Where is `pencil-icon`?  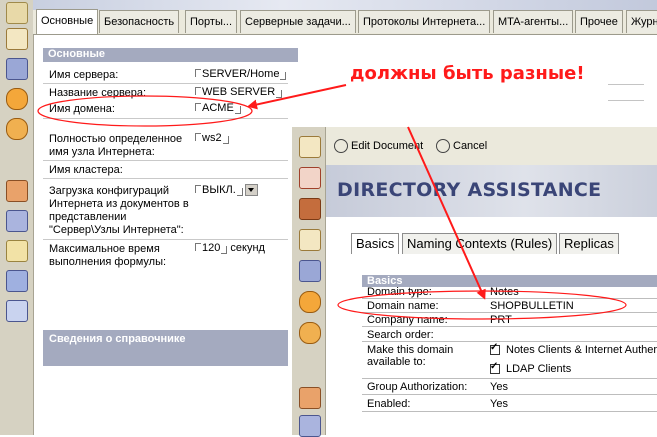
pencil-icon is located at coordinates (341, 146).